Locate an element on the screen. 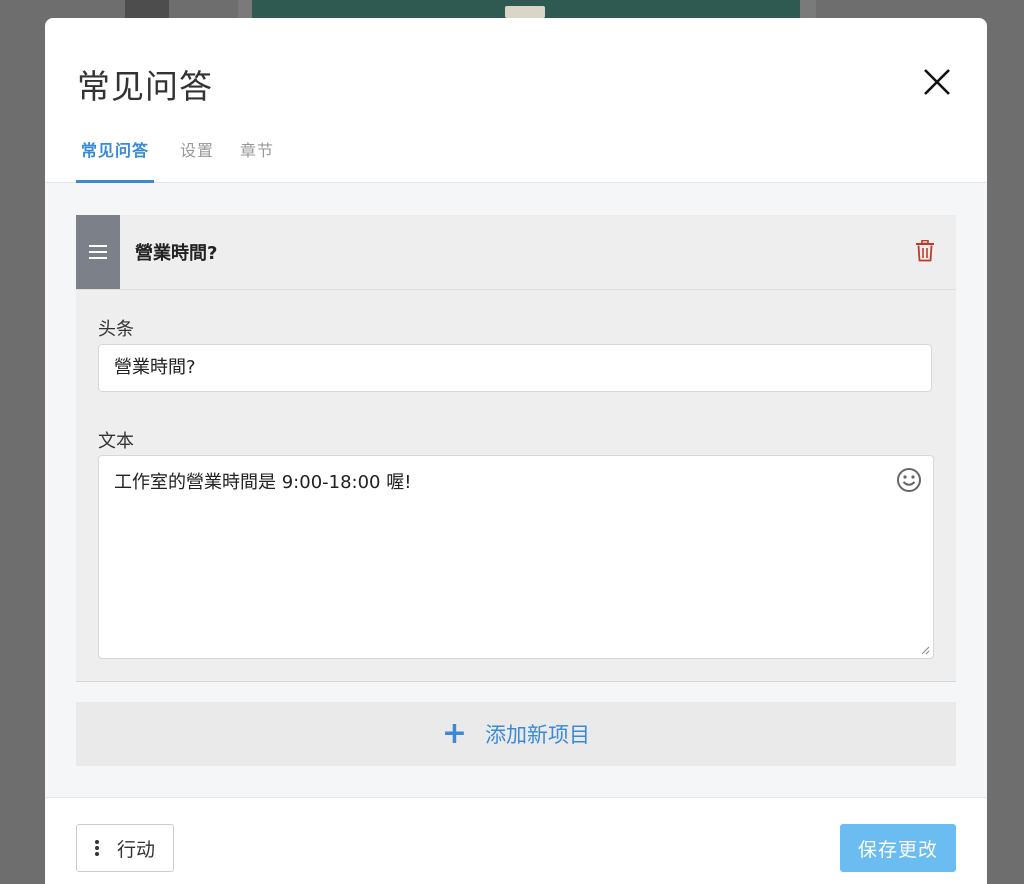  add-new-item-label: 添加新项目 is located at coordinates (538, 735).